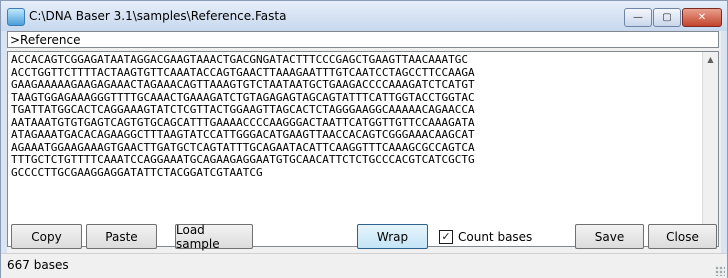 The image size is (728, 278). What do you see at coordinates (720, 271) in the screenshot?
I see `resize-grip-icon` at bounding box center [720, 271].